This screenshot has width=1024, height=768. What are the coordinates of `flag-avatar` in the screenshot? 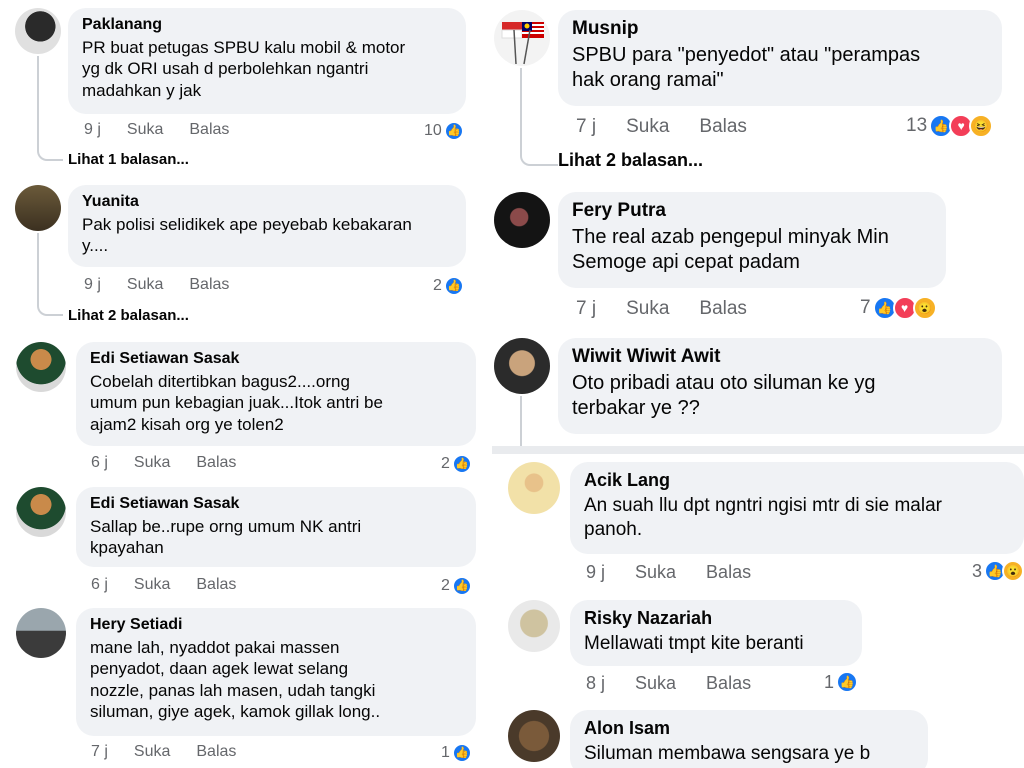 It's located at (522, 38).